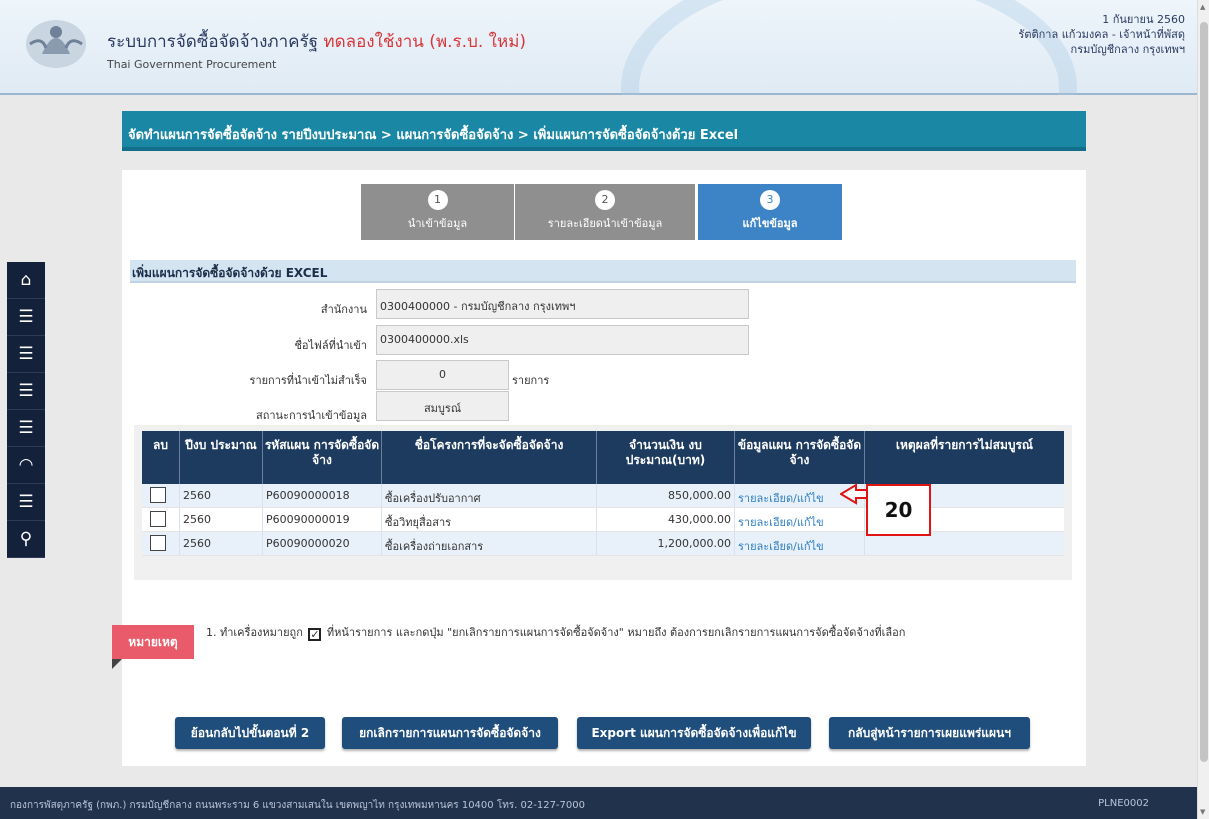 The image size is (1209, 819). Describe the element at coordinates (322, 543) in the screenshot. I see `cell-code: P60090000020` at that location.